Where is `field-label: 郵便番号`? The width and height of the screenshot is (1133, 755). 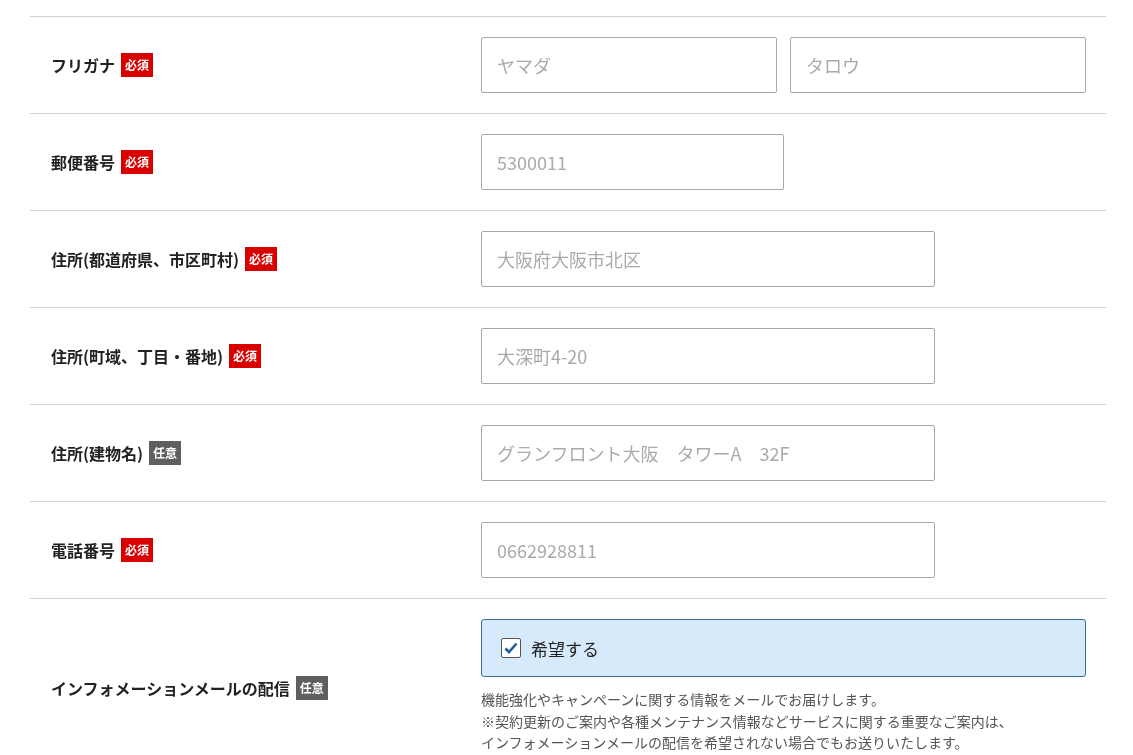
field-label: 郵便番号 is located at coordinates (83, 162).